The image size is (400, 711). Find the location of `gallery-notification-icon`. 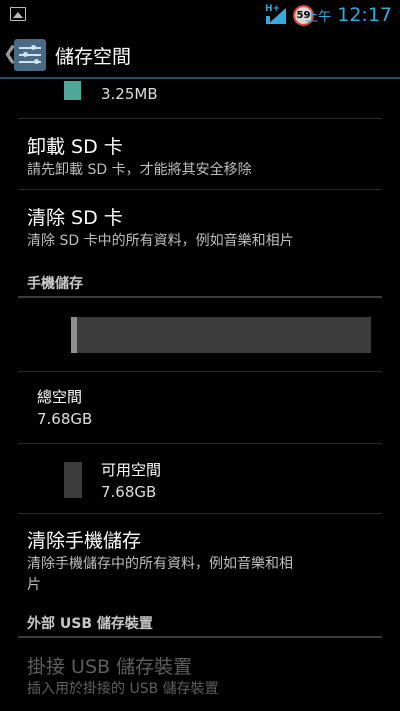

gallery-notification-icon is located at coordinates (18, 14).